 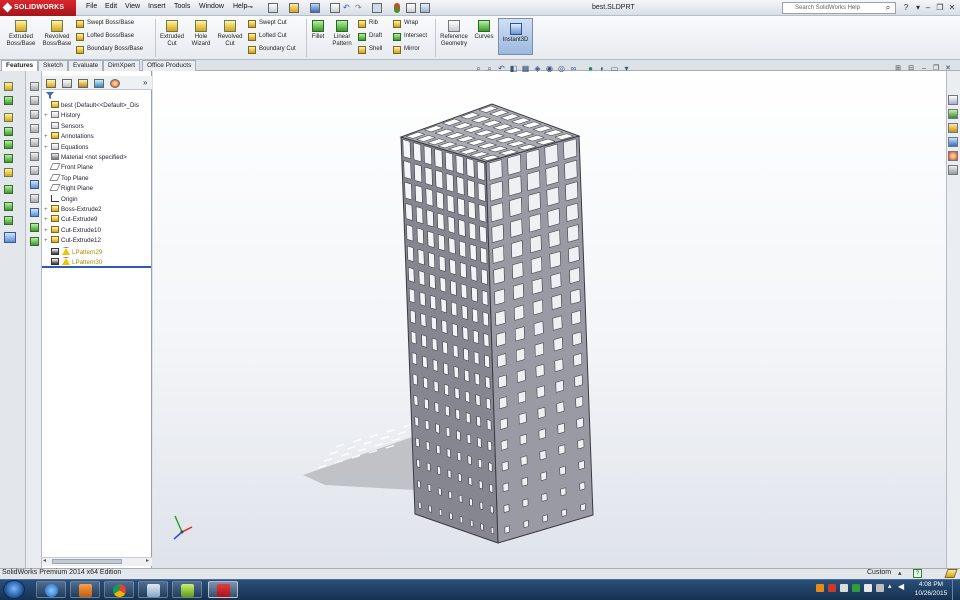 What do you see at coordinates (454, 34) in the screenshot?
I see `reference-geometry-button: Reference Geometry` at bounding box center [454, 34].